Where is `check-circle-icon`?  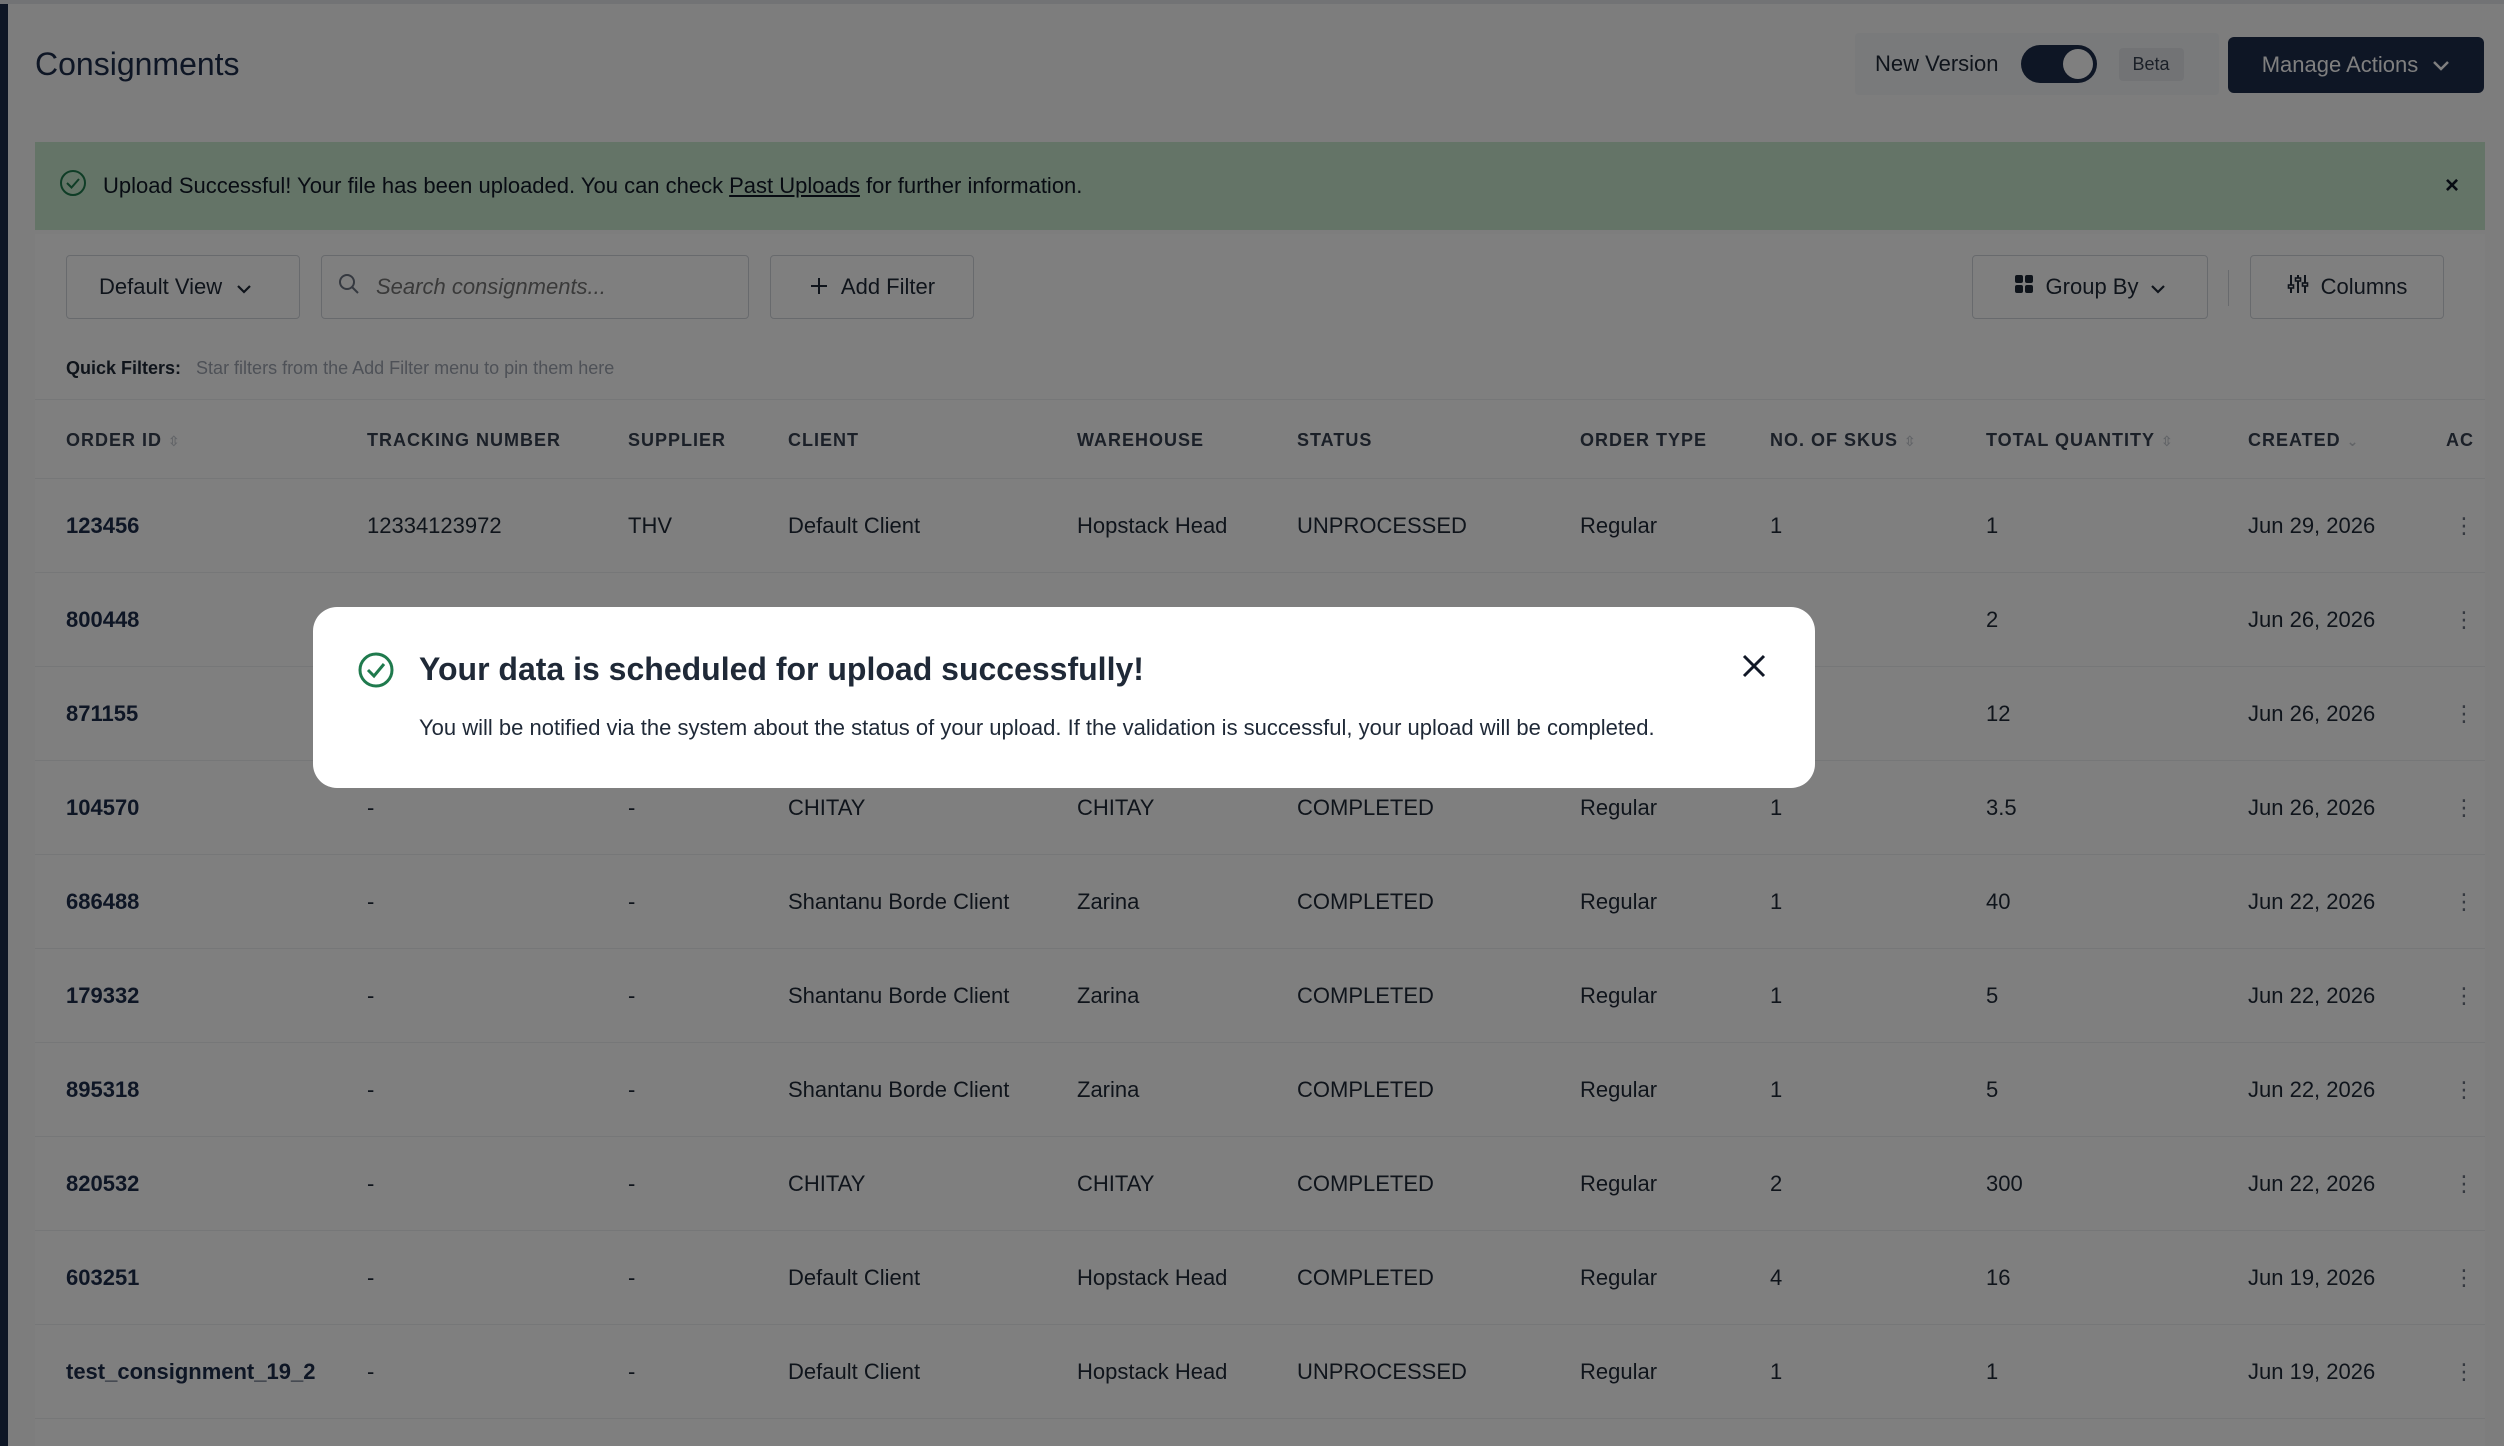 check-circle-icon is located at coordinates (376, 672).